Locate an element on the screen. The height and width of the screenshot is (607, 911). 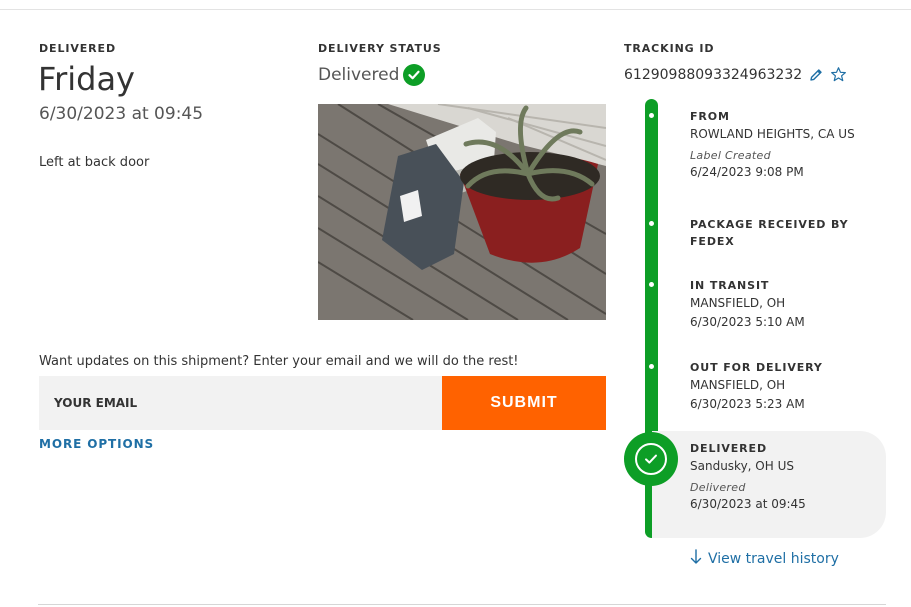
delivered-datetime: 6/30/2023 at 09:45 is located at coordinates (121, 114).